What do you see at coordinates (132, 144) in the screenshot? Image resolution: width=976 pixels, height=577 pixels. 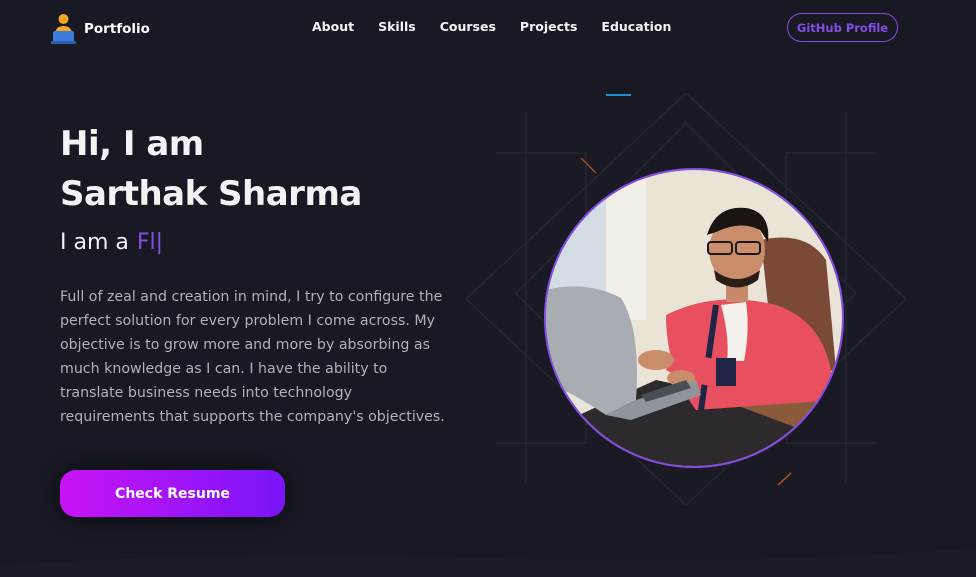 I see `hero-greeting: Hi, I am` at bounding box center [132, 144].